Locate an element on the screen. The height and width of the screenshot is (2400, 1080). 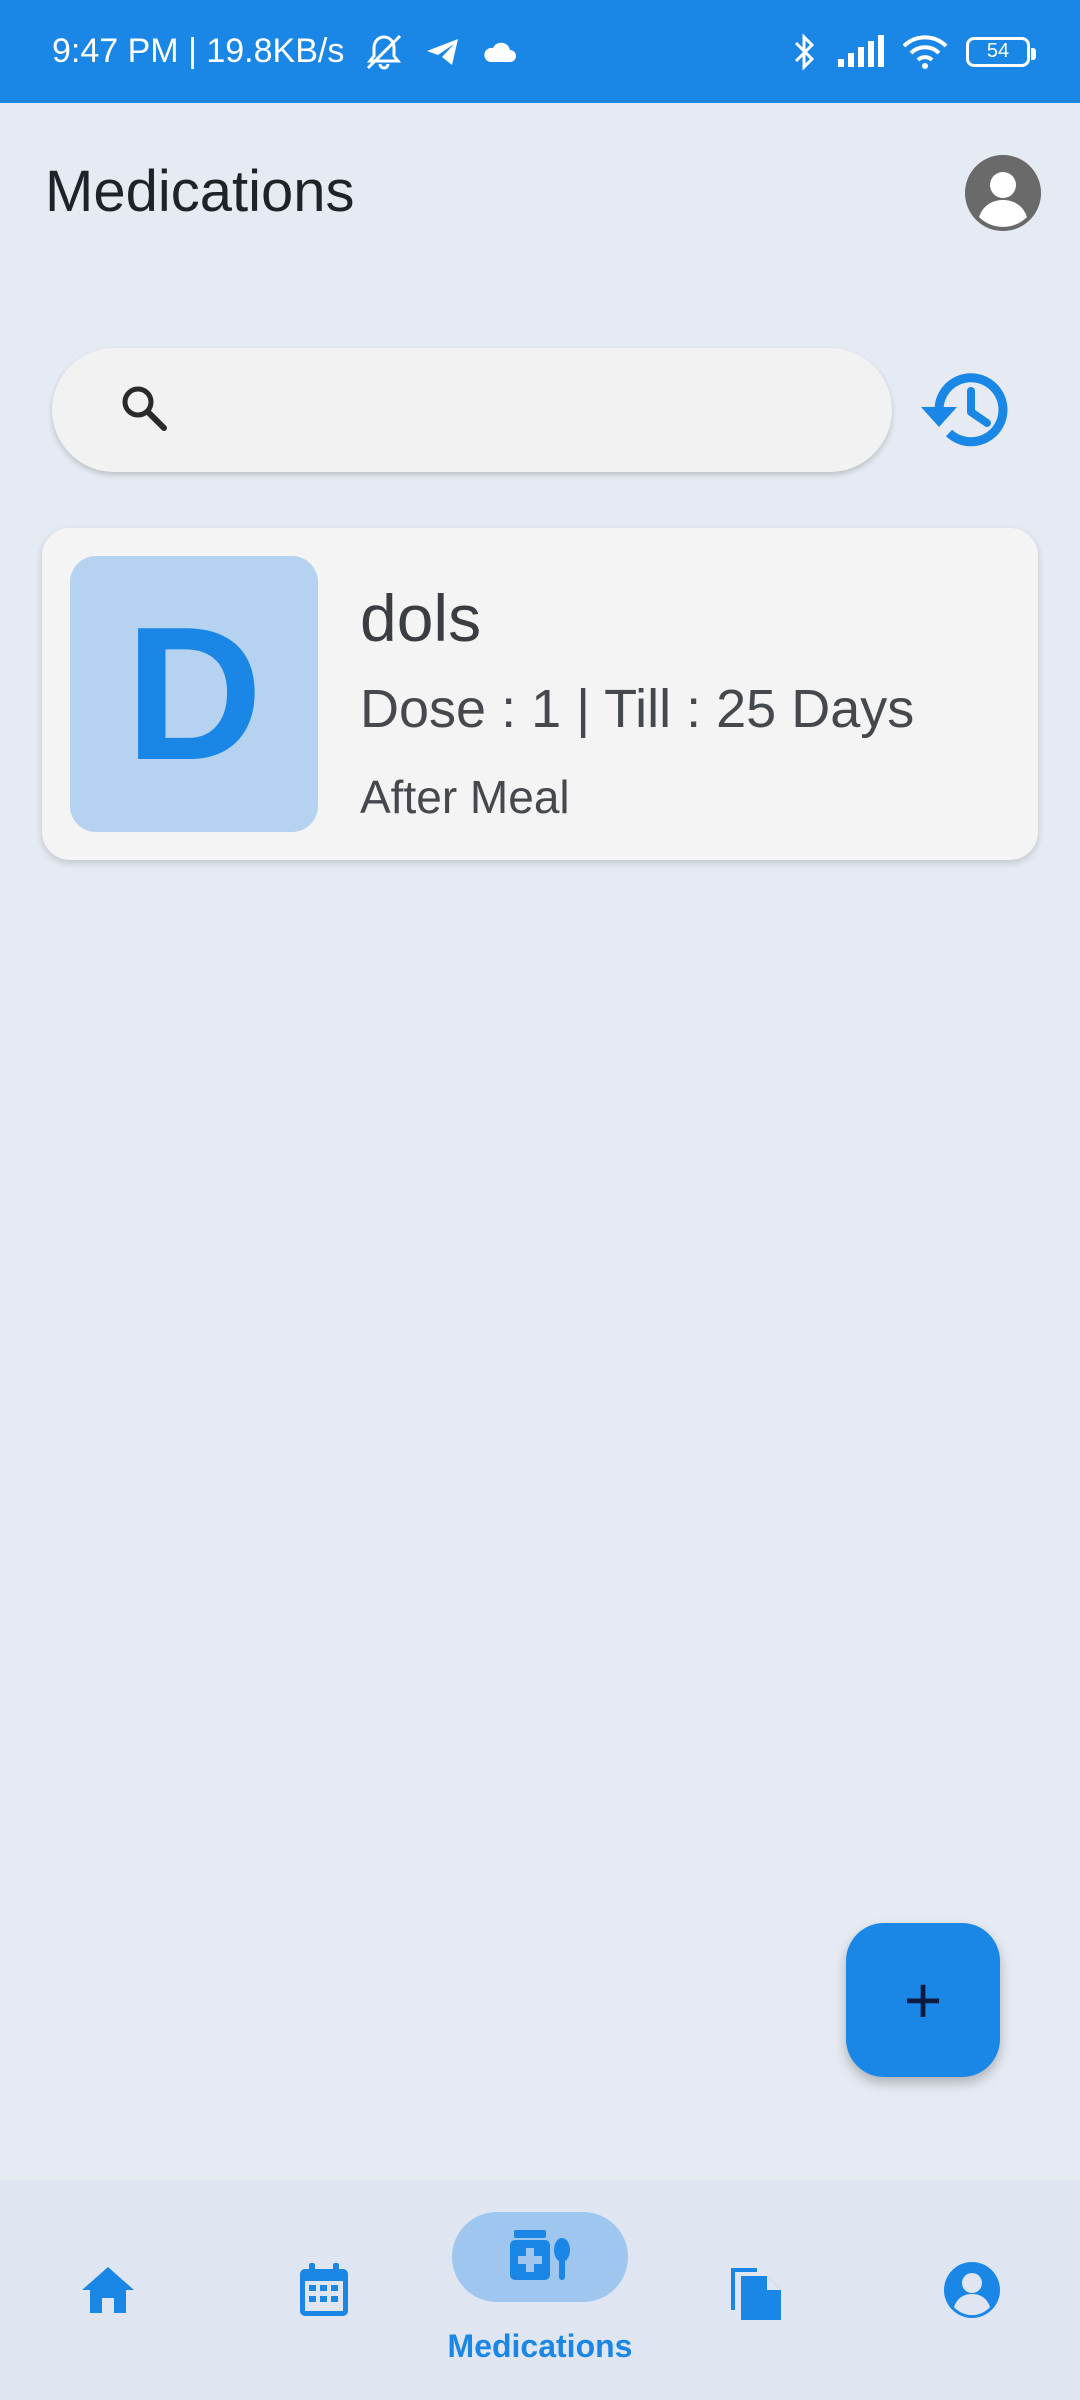
medication-dose: Dose : 1 | Till : 25 Days is located at coordinates (637, 709).